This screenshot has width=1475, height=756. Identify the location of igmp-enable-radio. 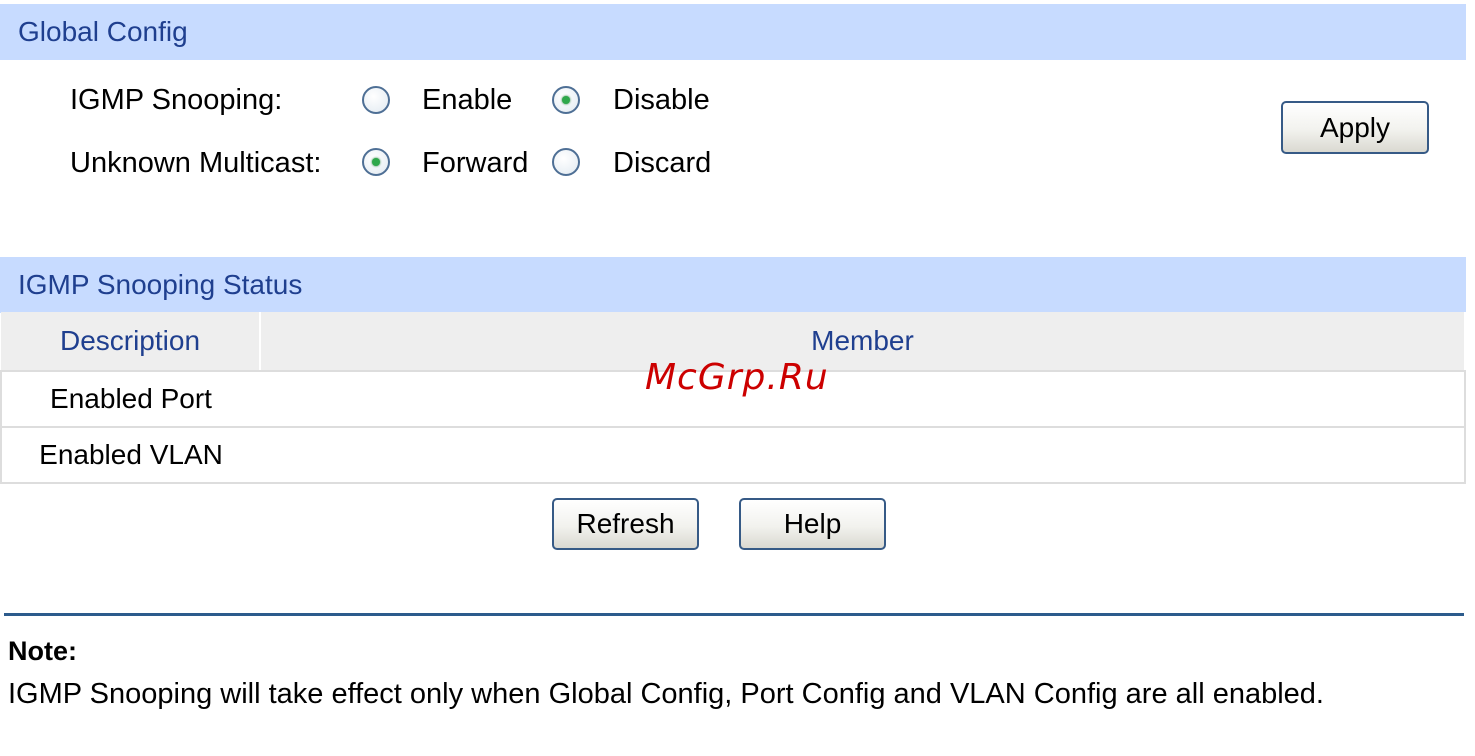
(376, 100).